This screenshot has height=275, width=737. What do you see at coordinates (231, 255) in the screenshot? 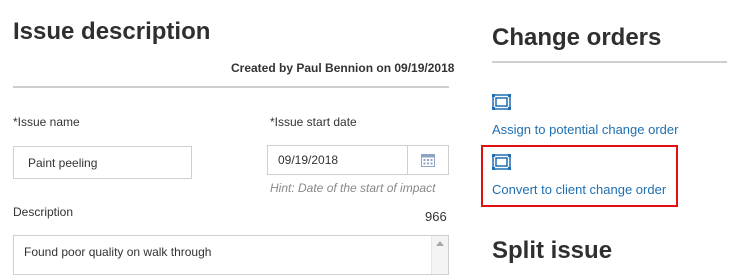
I see `description-textarea: Found poor quality on walk through` at bounding box center [231, 255].